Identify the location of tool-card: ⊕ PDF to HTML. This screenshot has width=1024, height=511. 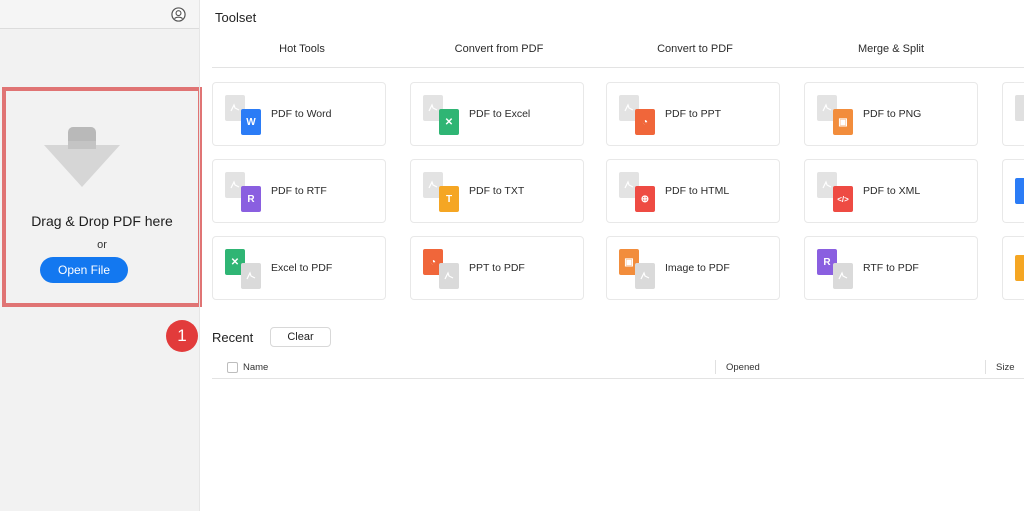
(693, 191).